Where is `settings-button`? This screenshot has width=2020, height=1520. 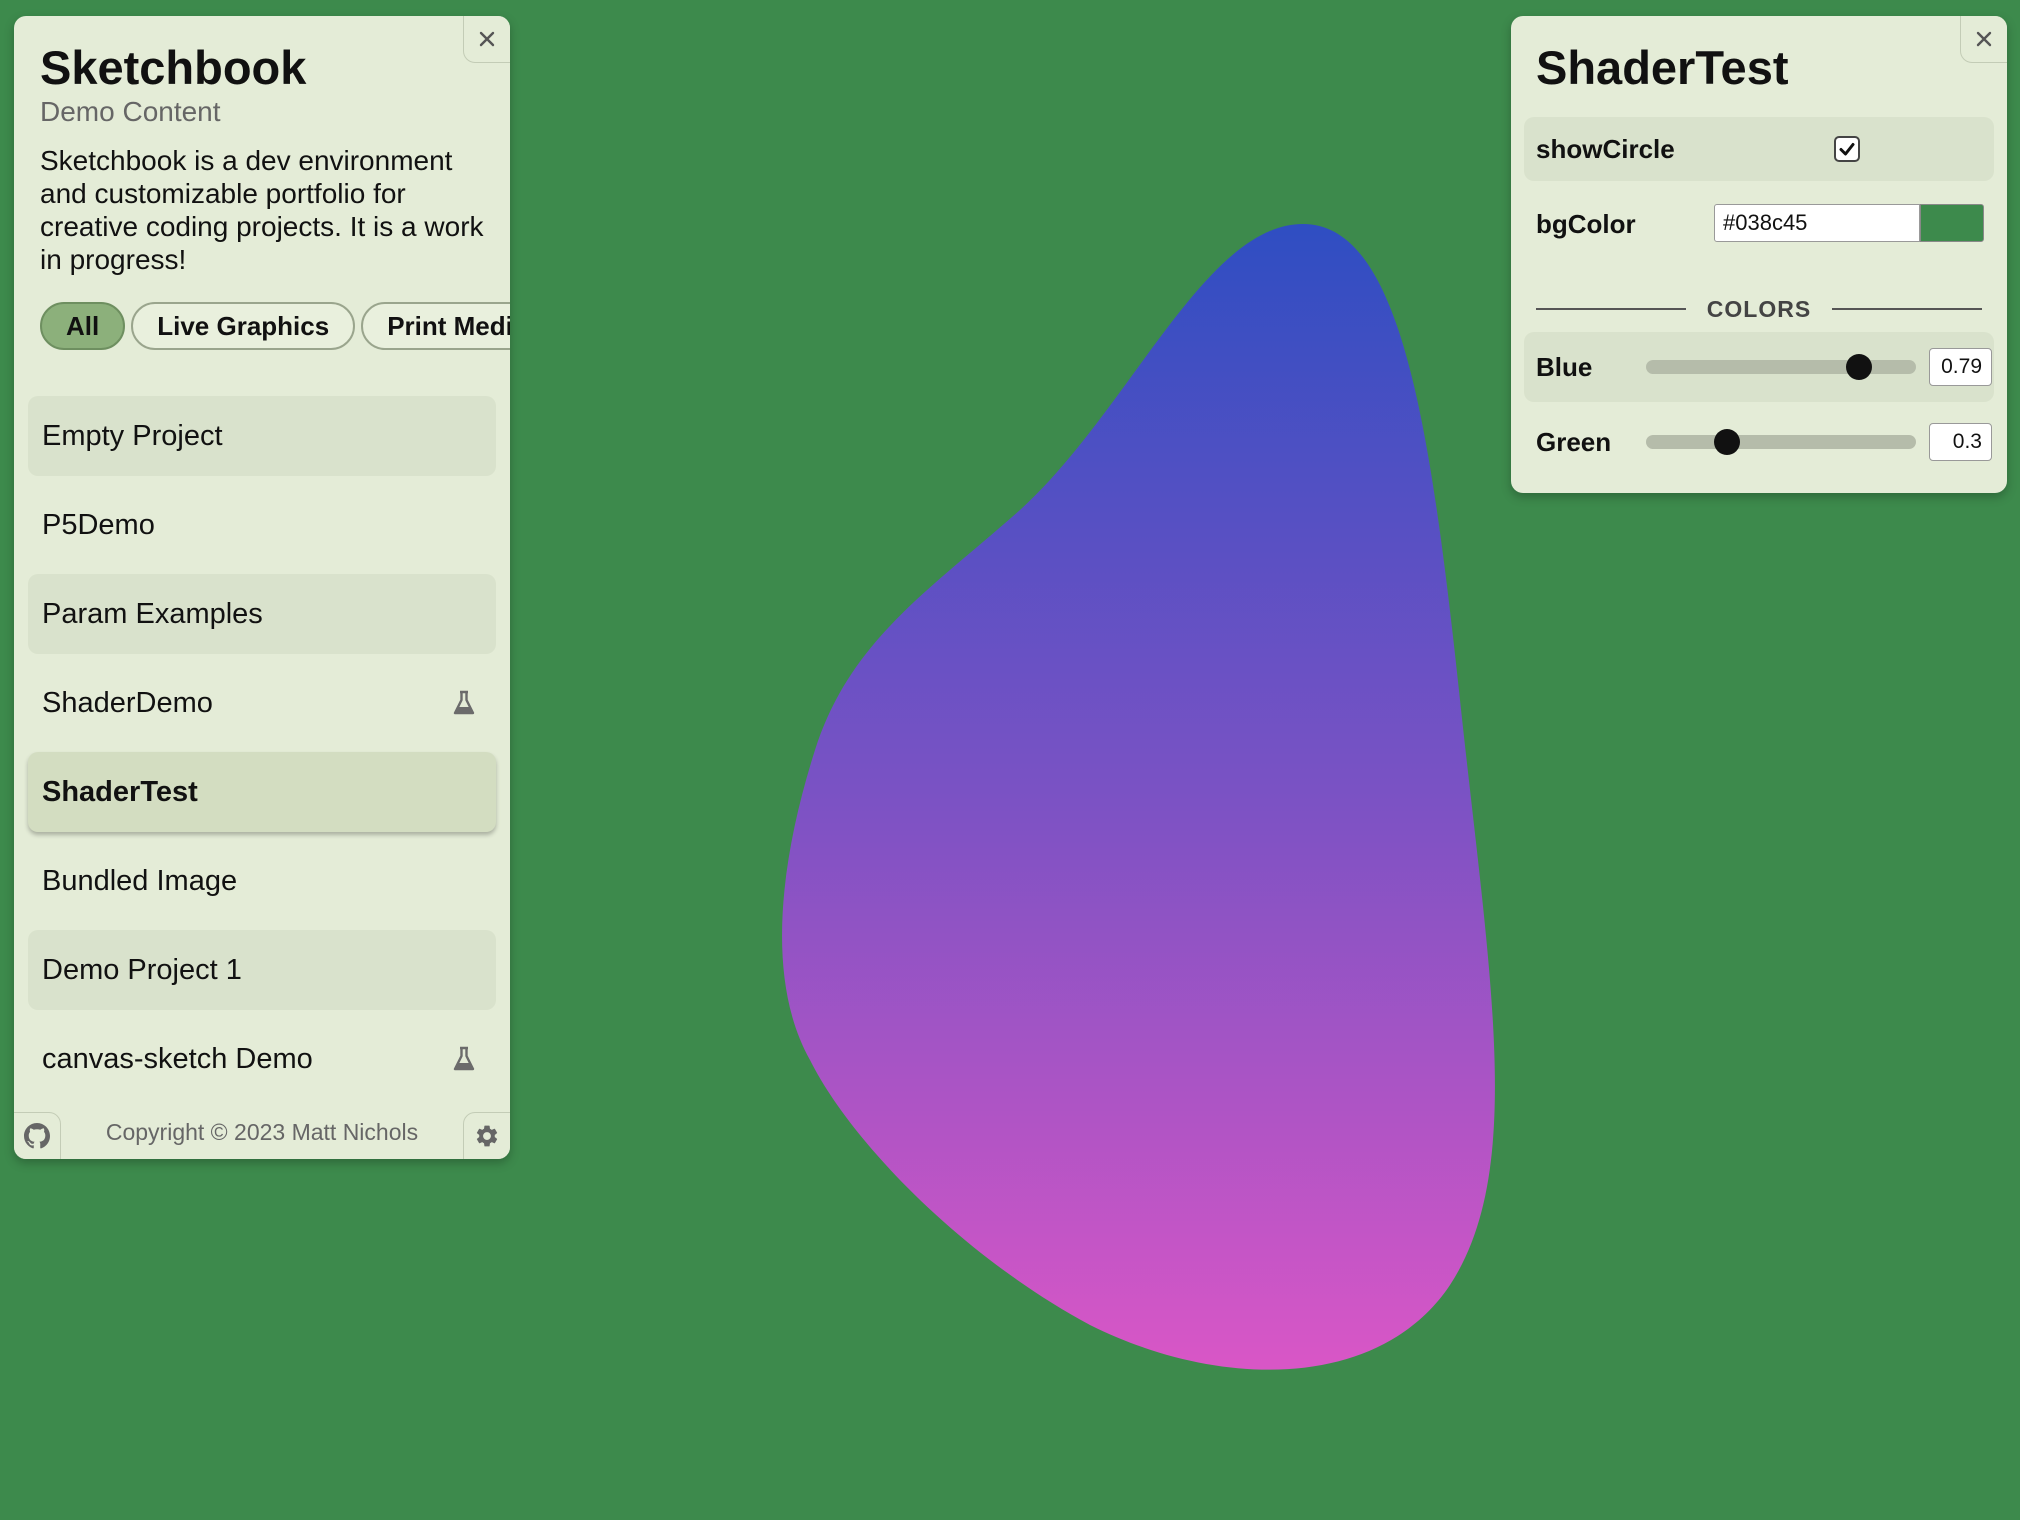
settings-button is located at coordinates (486, 1135).